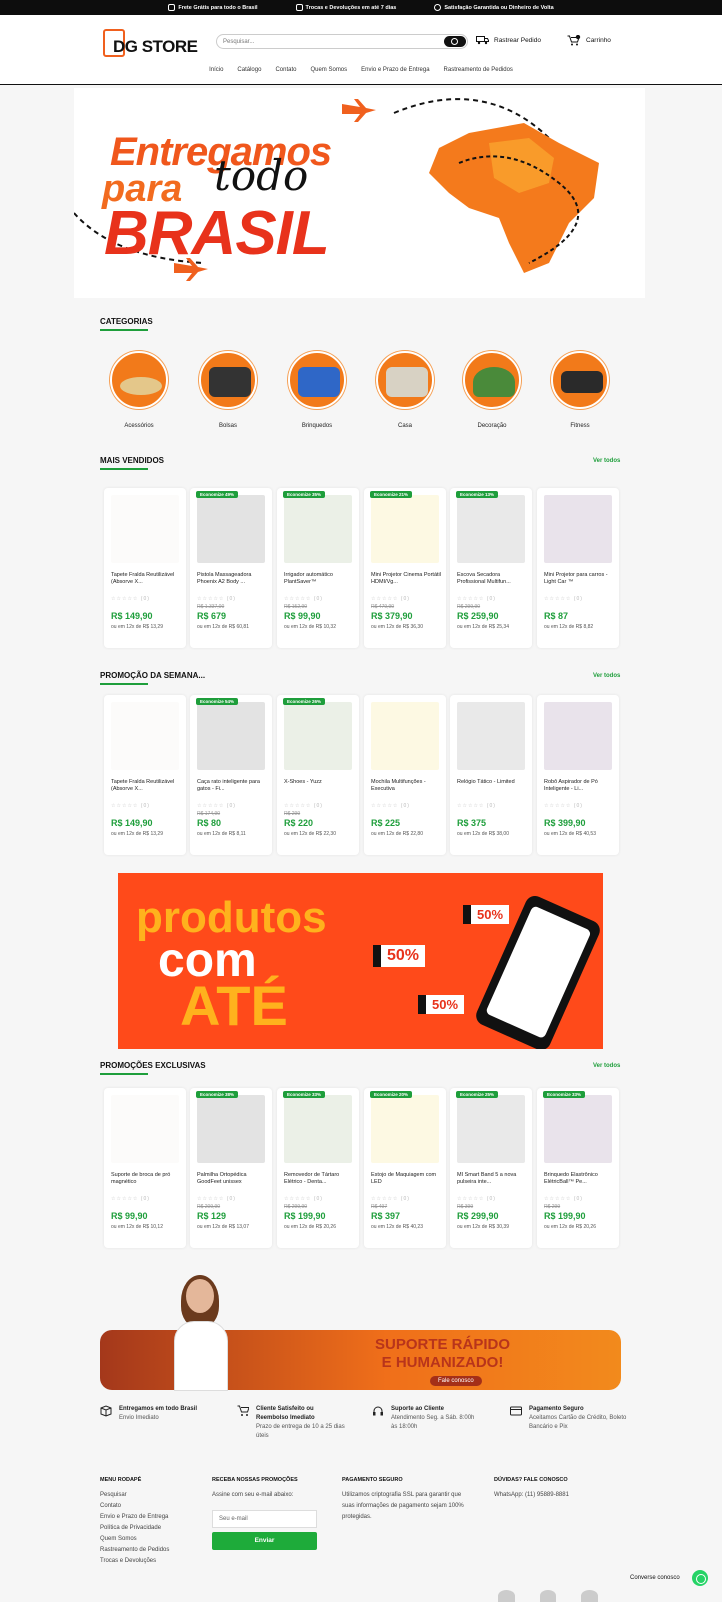 The image size is (722, 1602). I want to click on installments: ou em 12x de R$ 25,34, so click(483, 627).